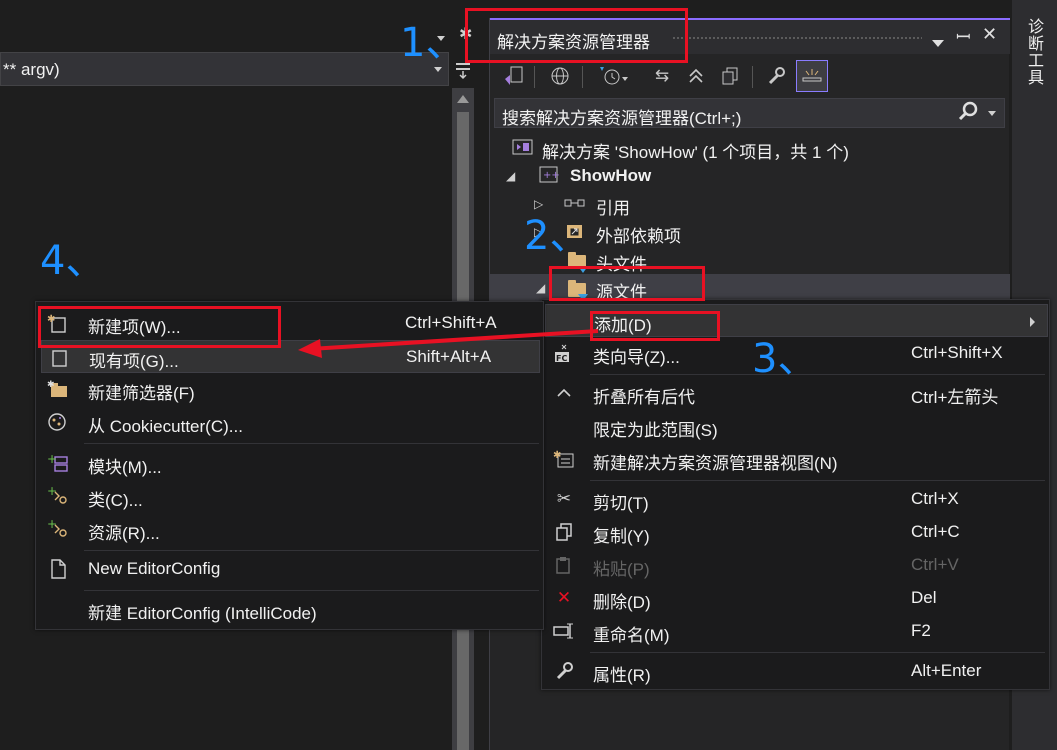 Image resolution: width=1057 pixels, height=750 pixels. I want to click on annotation-step-4: 4、, so click(73, 261).